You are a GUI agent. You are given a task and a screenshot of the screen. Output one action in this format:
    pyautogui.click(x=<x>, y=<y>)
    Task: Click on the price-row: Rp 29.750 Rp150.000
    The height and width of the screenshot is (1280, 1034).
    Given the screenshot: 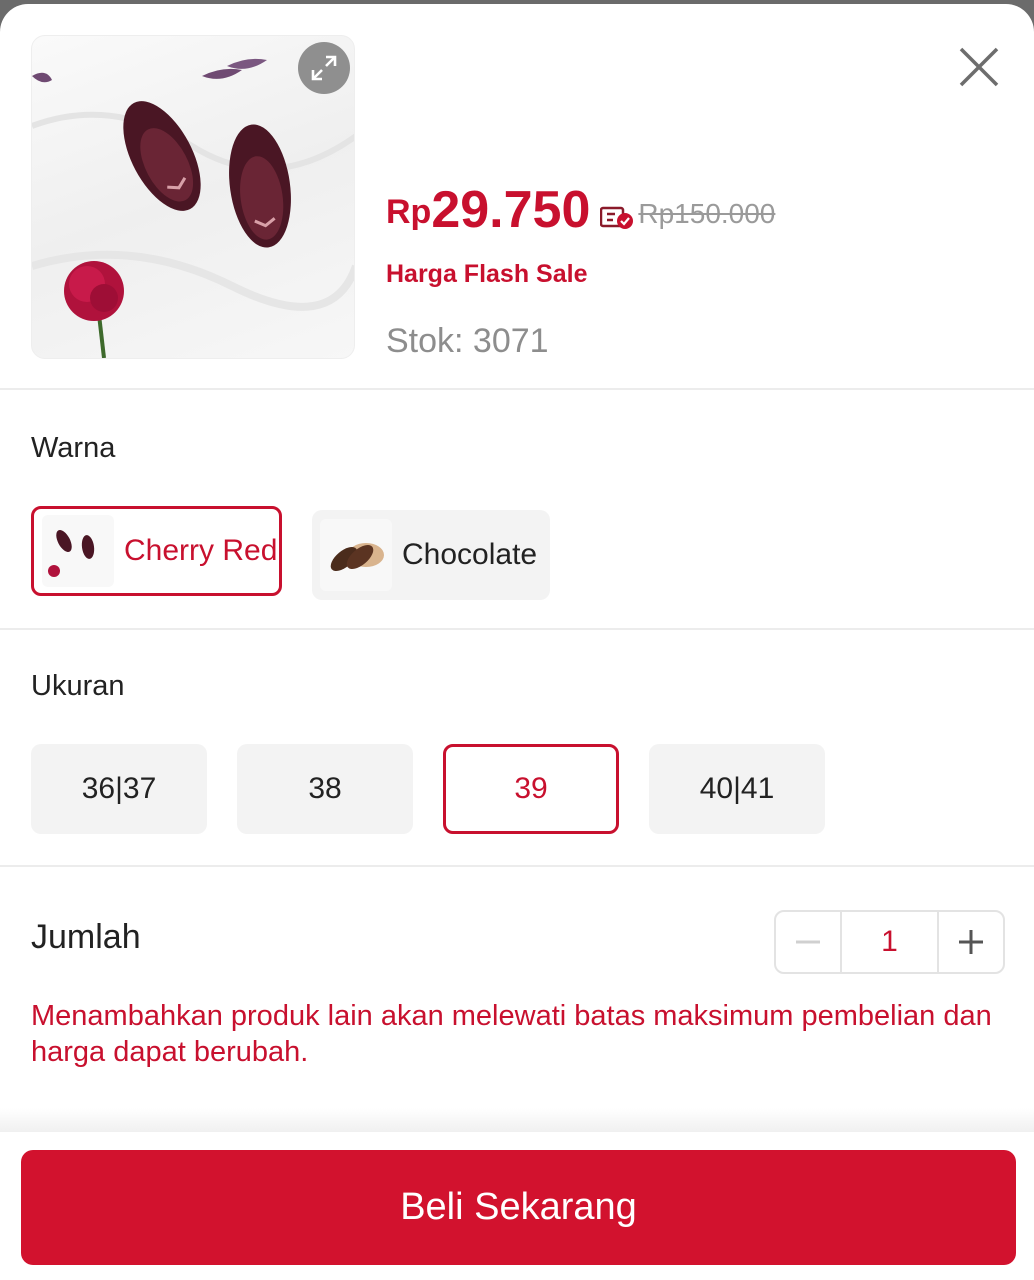 What is the action you would take?
    pyautogui.click(x=580, y=210)
    